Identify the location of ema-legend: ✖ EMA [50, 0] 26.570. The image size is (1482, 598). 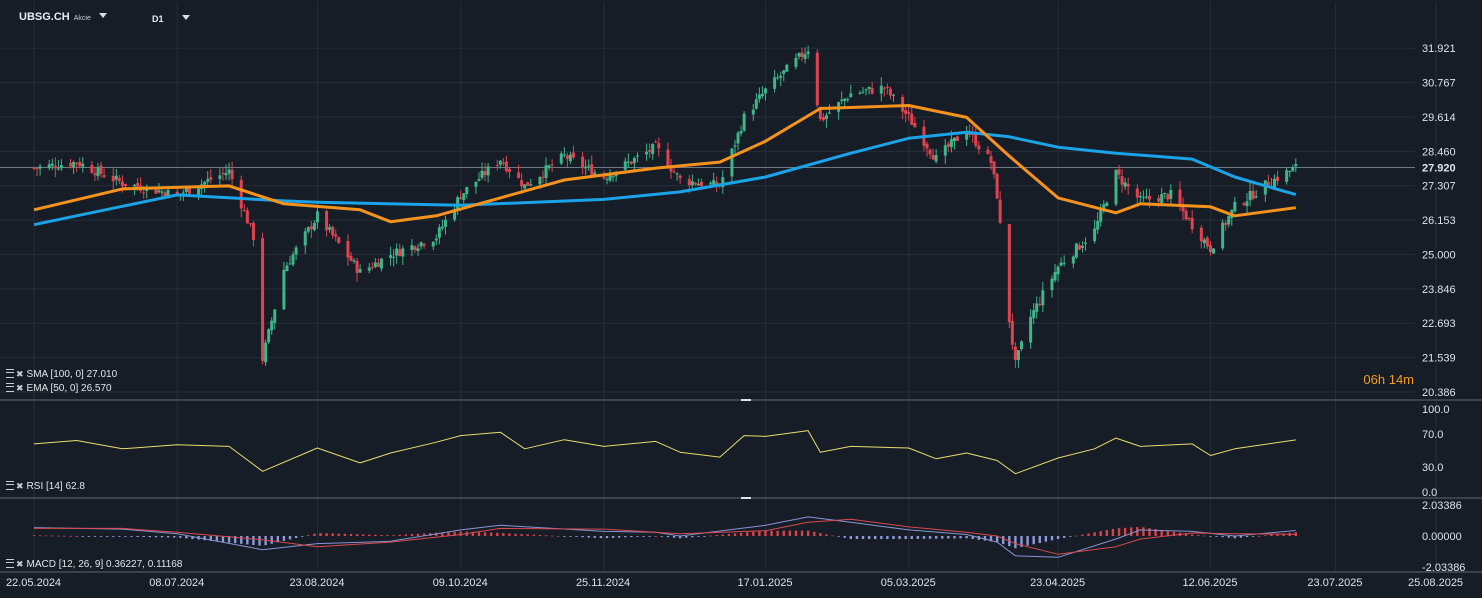
(59, 388).